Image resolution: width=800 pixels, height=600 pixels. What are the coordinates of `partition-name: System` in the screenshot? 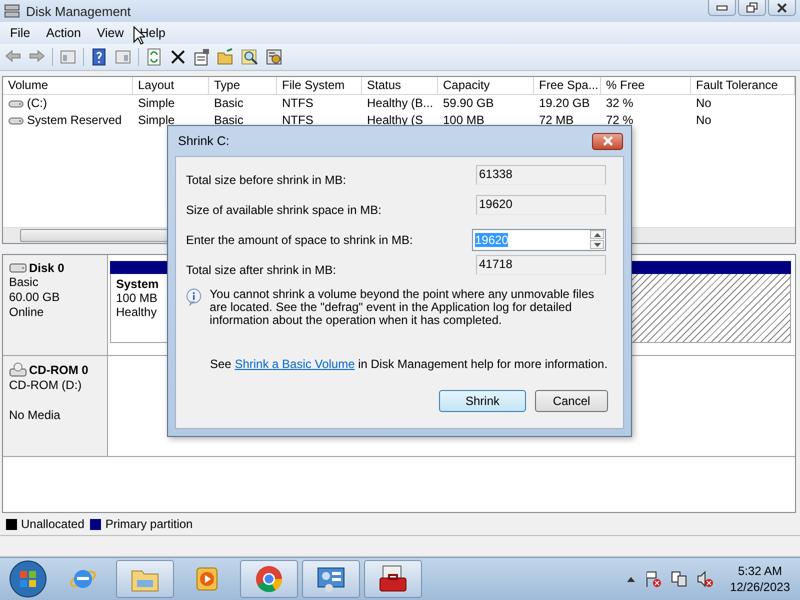 It's located at (138, 284).